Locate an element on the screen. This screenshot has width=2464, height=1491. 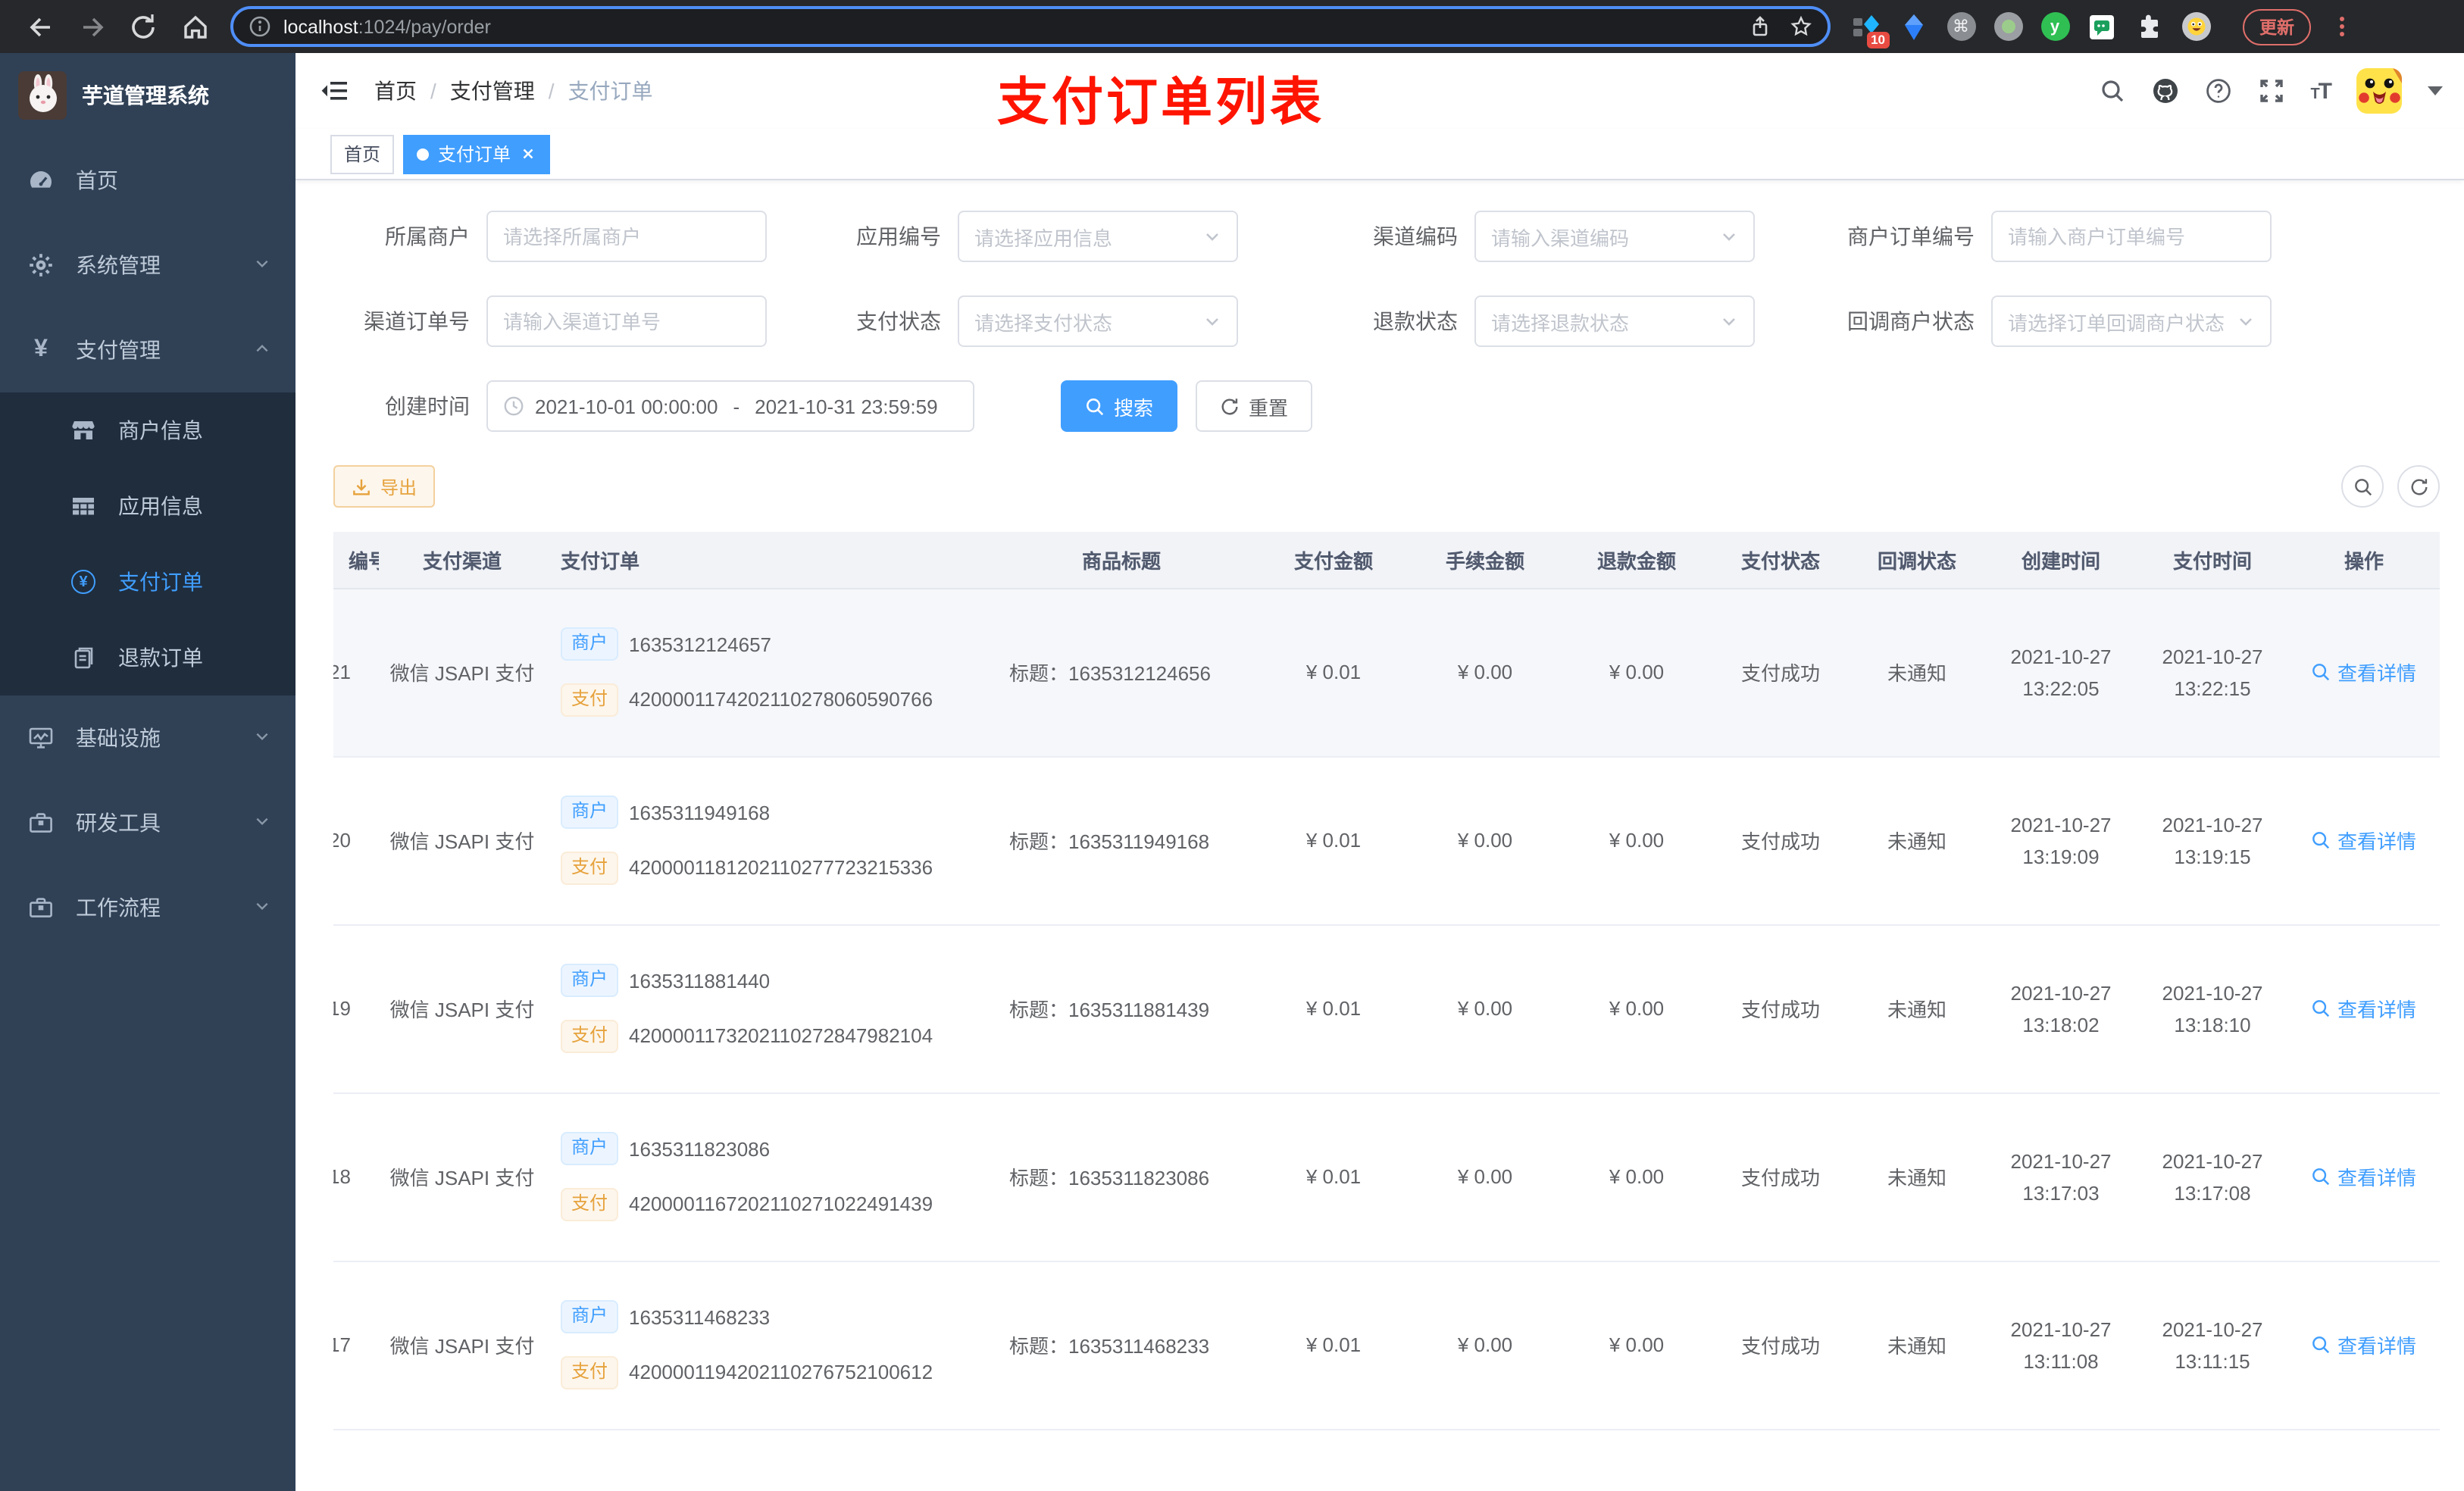
clock-icon is located at coordinates (514, 406).